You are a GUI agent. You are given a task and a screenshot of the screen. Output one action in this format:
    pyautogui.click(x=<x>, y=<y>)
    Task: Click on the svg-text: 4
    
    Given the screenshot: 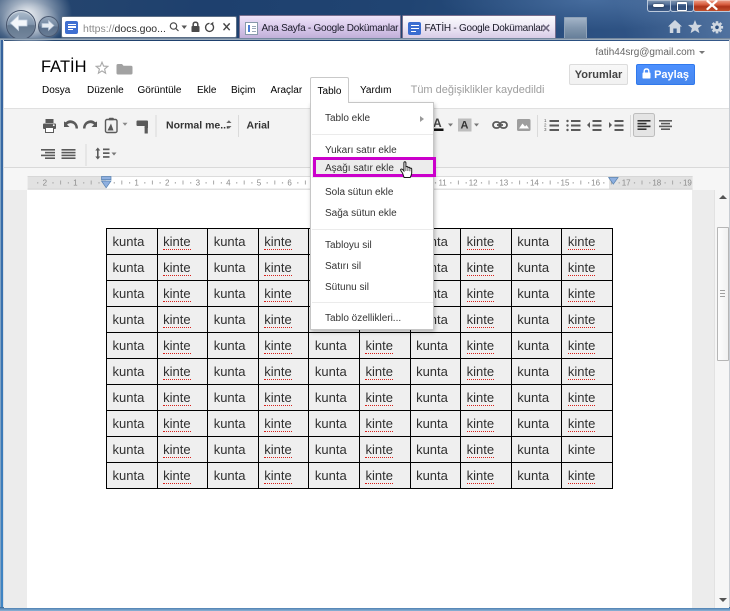 What is the action you would take?
    pyautogui.click(x=228, y=182)
    